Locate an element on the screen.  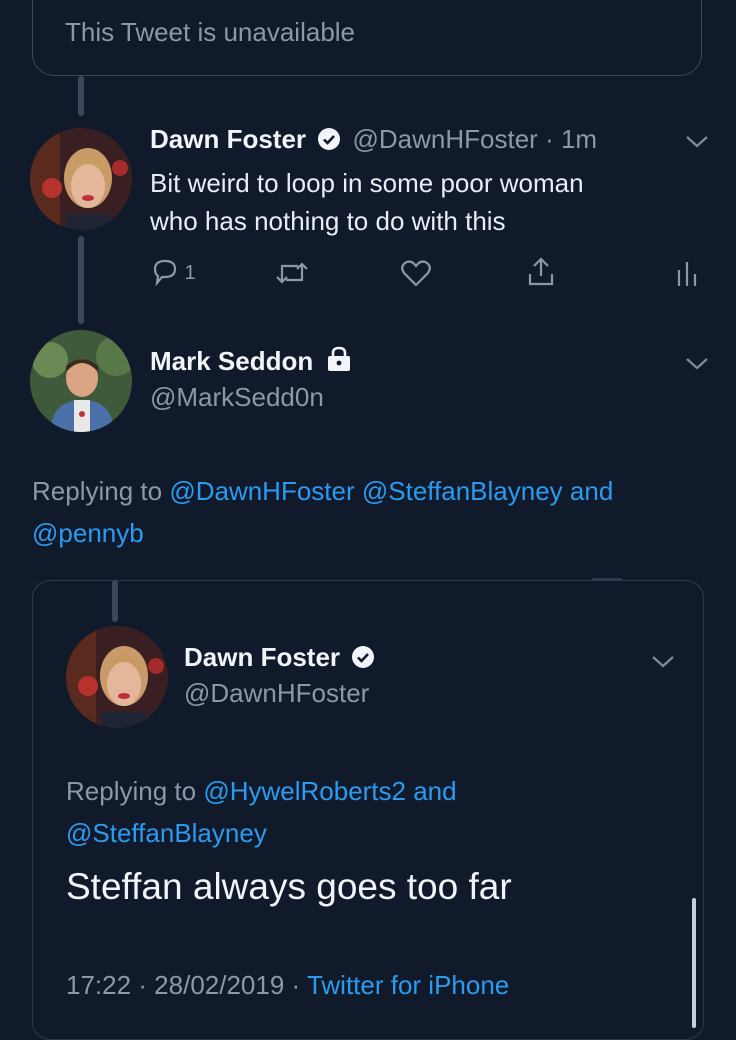
lock-icon is located at coordinates (339, 362).